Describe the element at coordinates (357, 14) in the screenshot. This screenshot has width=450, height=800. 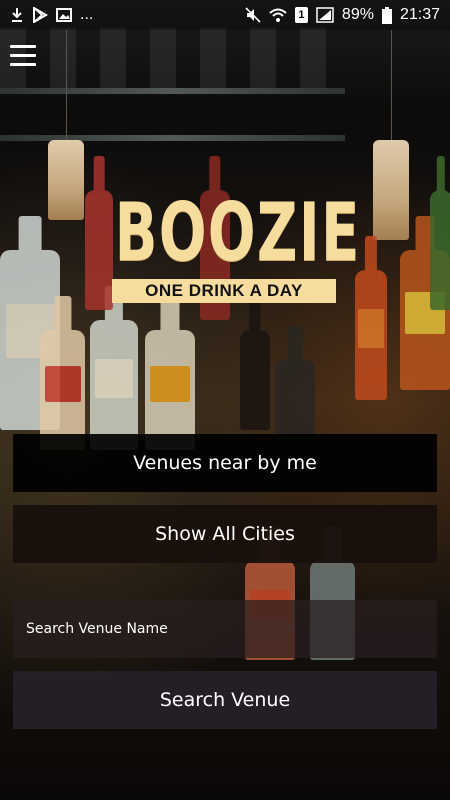
I see `battery-percent: 89%` at that location.